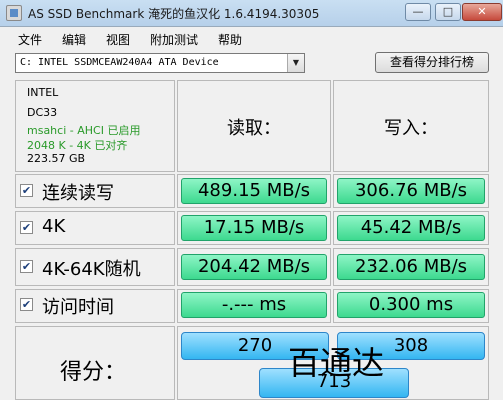 The height and width of the screenshot is (400, 503). I want to click on drive-driver-status: msahci - AHCI 已启用, so click(84, 130).